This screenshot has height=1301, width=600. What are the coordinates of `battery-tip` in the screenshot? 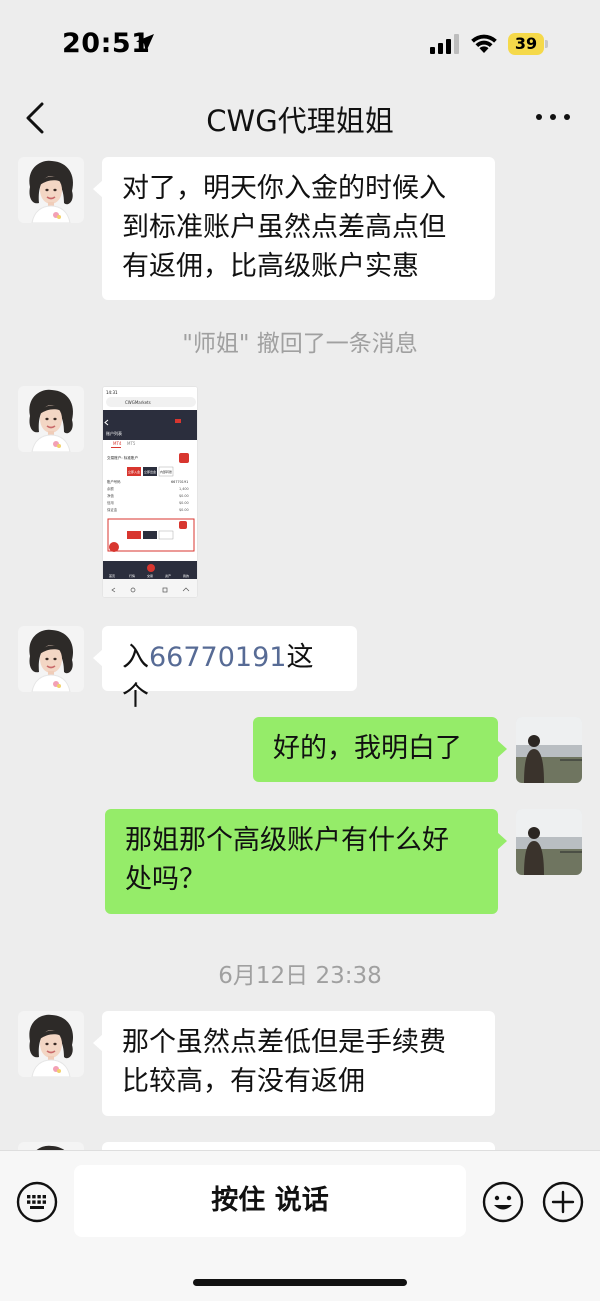 It's located at (546, 44).